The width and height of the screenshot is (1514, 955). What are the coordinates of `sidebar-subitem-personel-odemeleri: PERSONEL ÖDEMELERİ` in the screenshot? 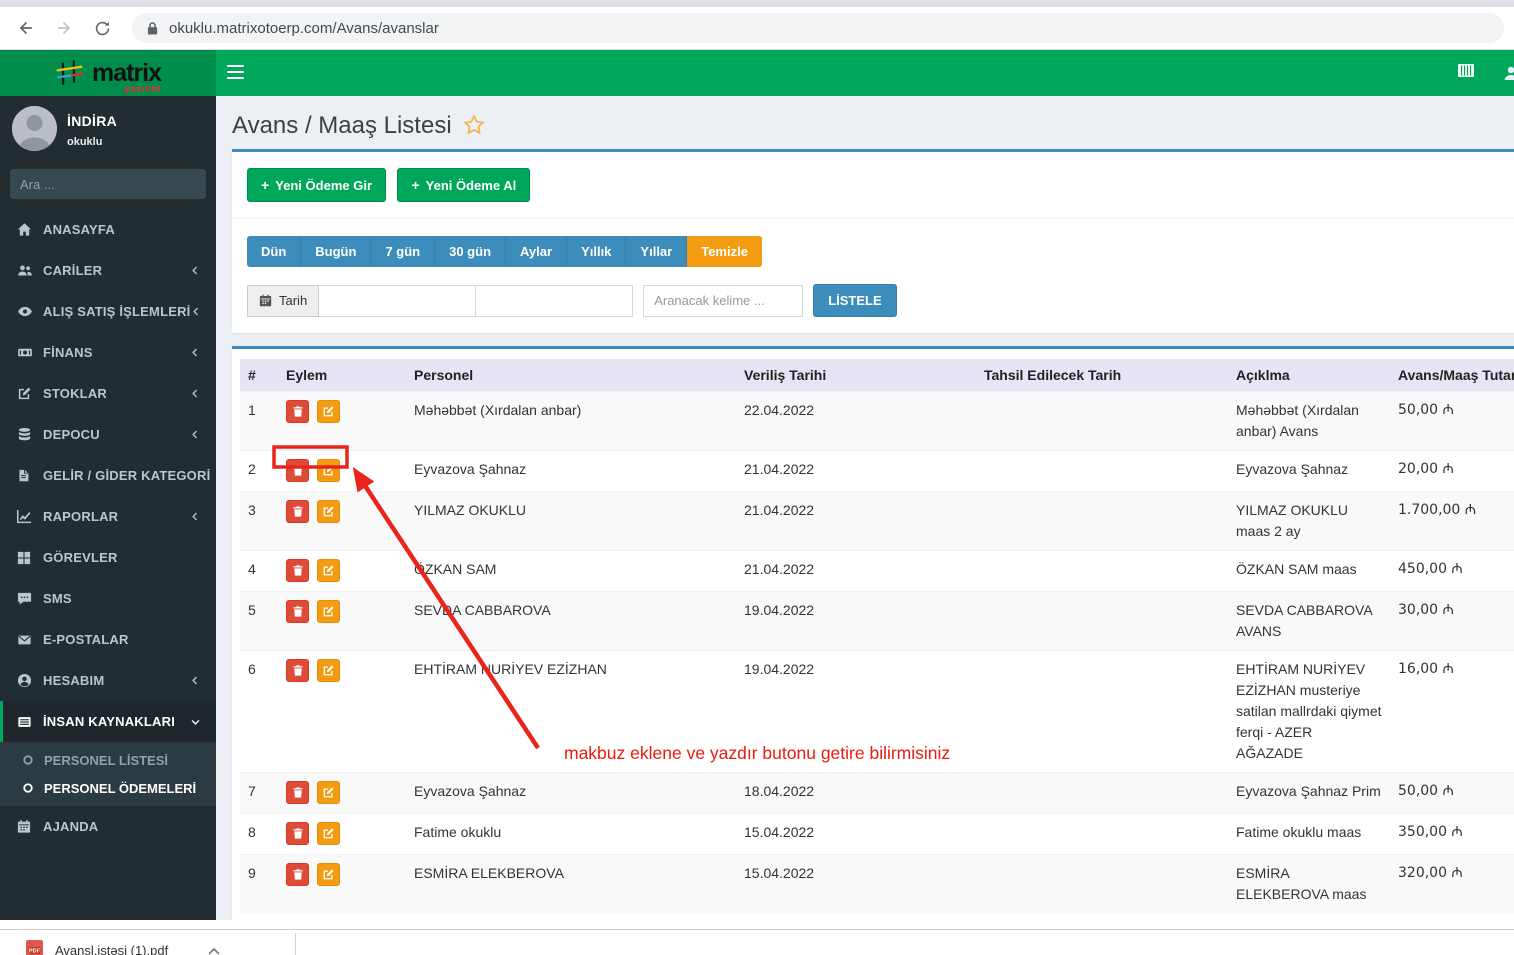 It's located at (108, 788).